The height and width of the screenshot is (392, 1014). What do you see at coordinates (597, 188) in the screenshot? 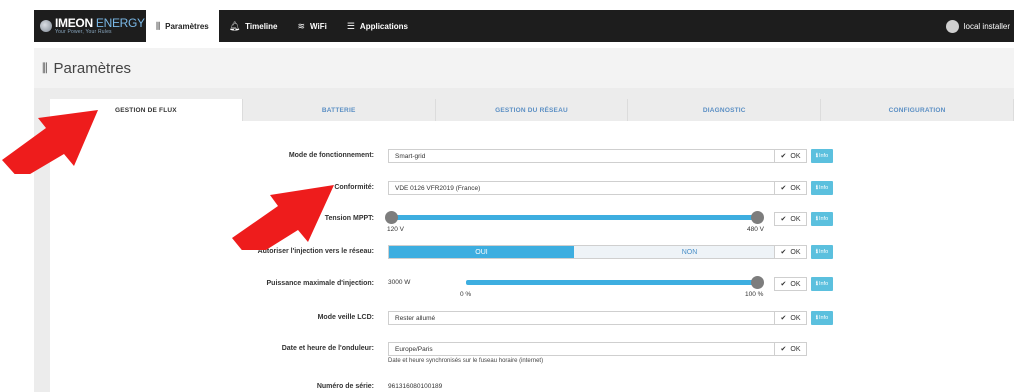
I see `conformite-select: VDE 0126 VFR2019 (France)⌄` at bounding box center [597, 188].